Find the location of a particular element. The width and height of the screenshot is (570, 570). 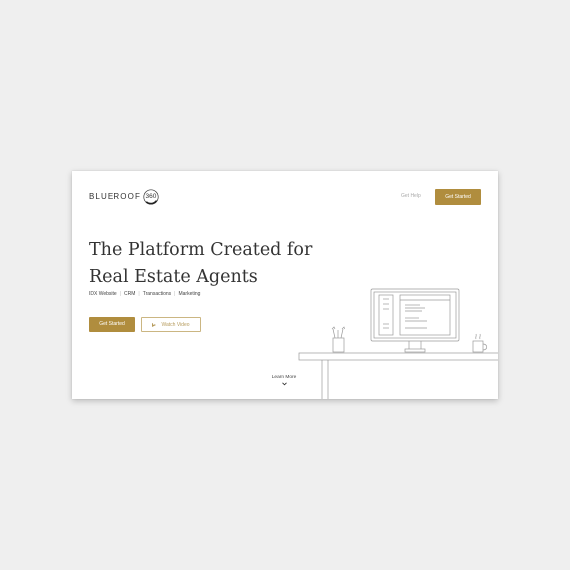

monitor-icon is located at coordinates (415, 315).